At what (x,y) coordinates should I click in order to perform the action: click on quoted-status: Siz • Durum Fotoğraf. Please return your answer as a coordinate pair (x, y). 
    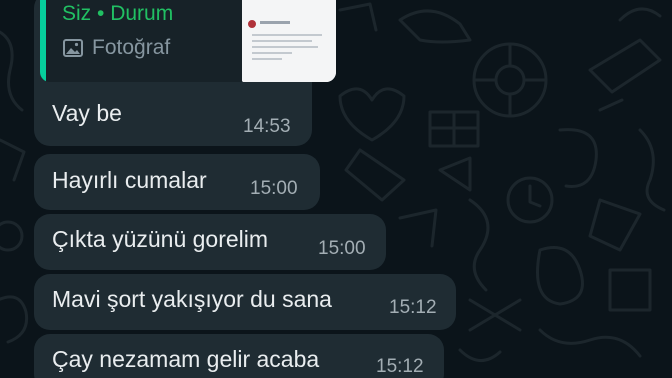
    Looking at the image, I should click on (188, 41).